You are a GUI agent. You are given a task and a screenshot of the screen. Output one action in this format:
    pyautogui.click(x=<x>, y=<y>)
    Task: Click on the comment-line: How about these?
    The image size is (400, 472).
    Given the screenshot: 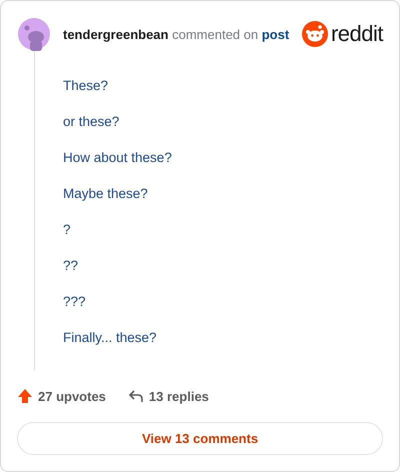 What is the action you would take?
    pyautogui.click(x=117, y=157)
    